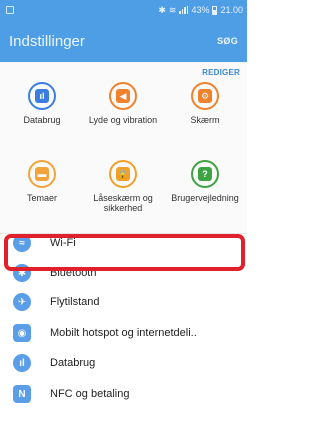  I want to click on status-indicators: ✱ ≋ 43% 21.00, so click(200, 10).